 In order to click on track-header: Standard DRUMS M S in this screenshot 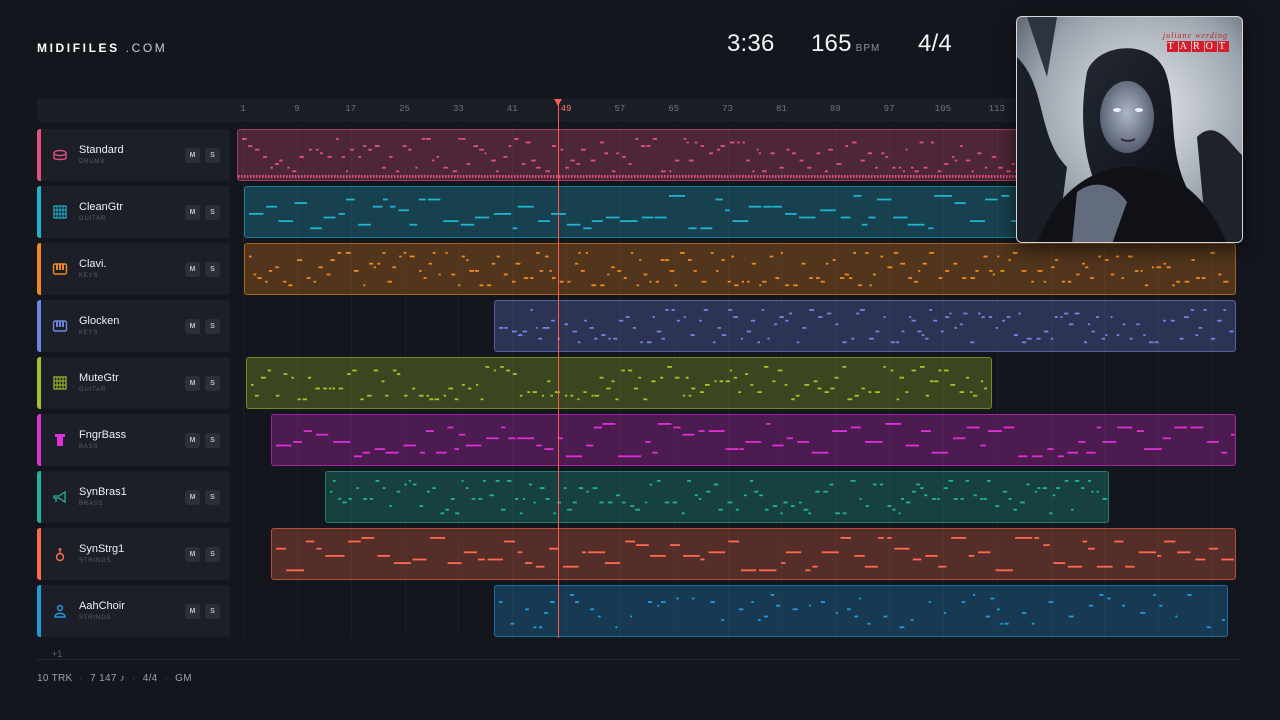, I will do `click(133, 155)`.